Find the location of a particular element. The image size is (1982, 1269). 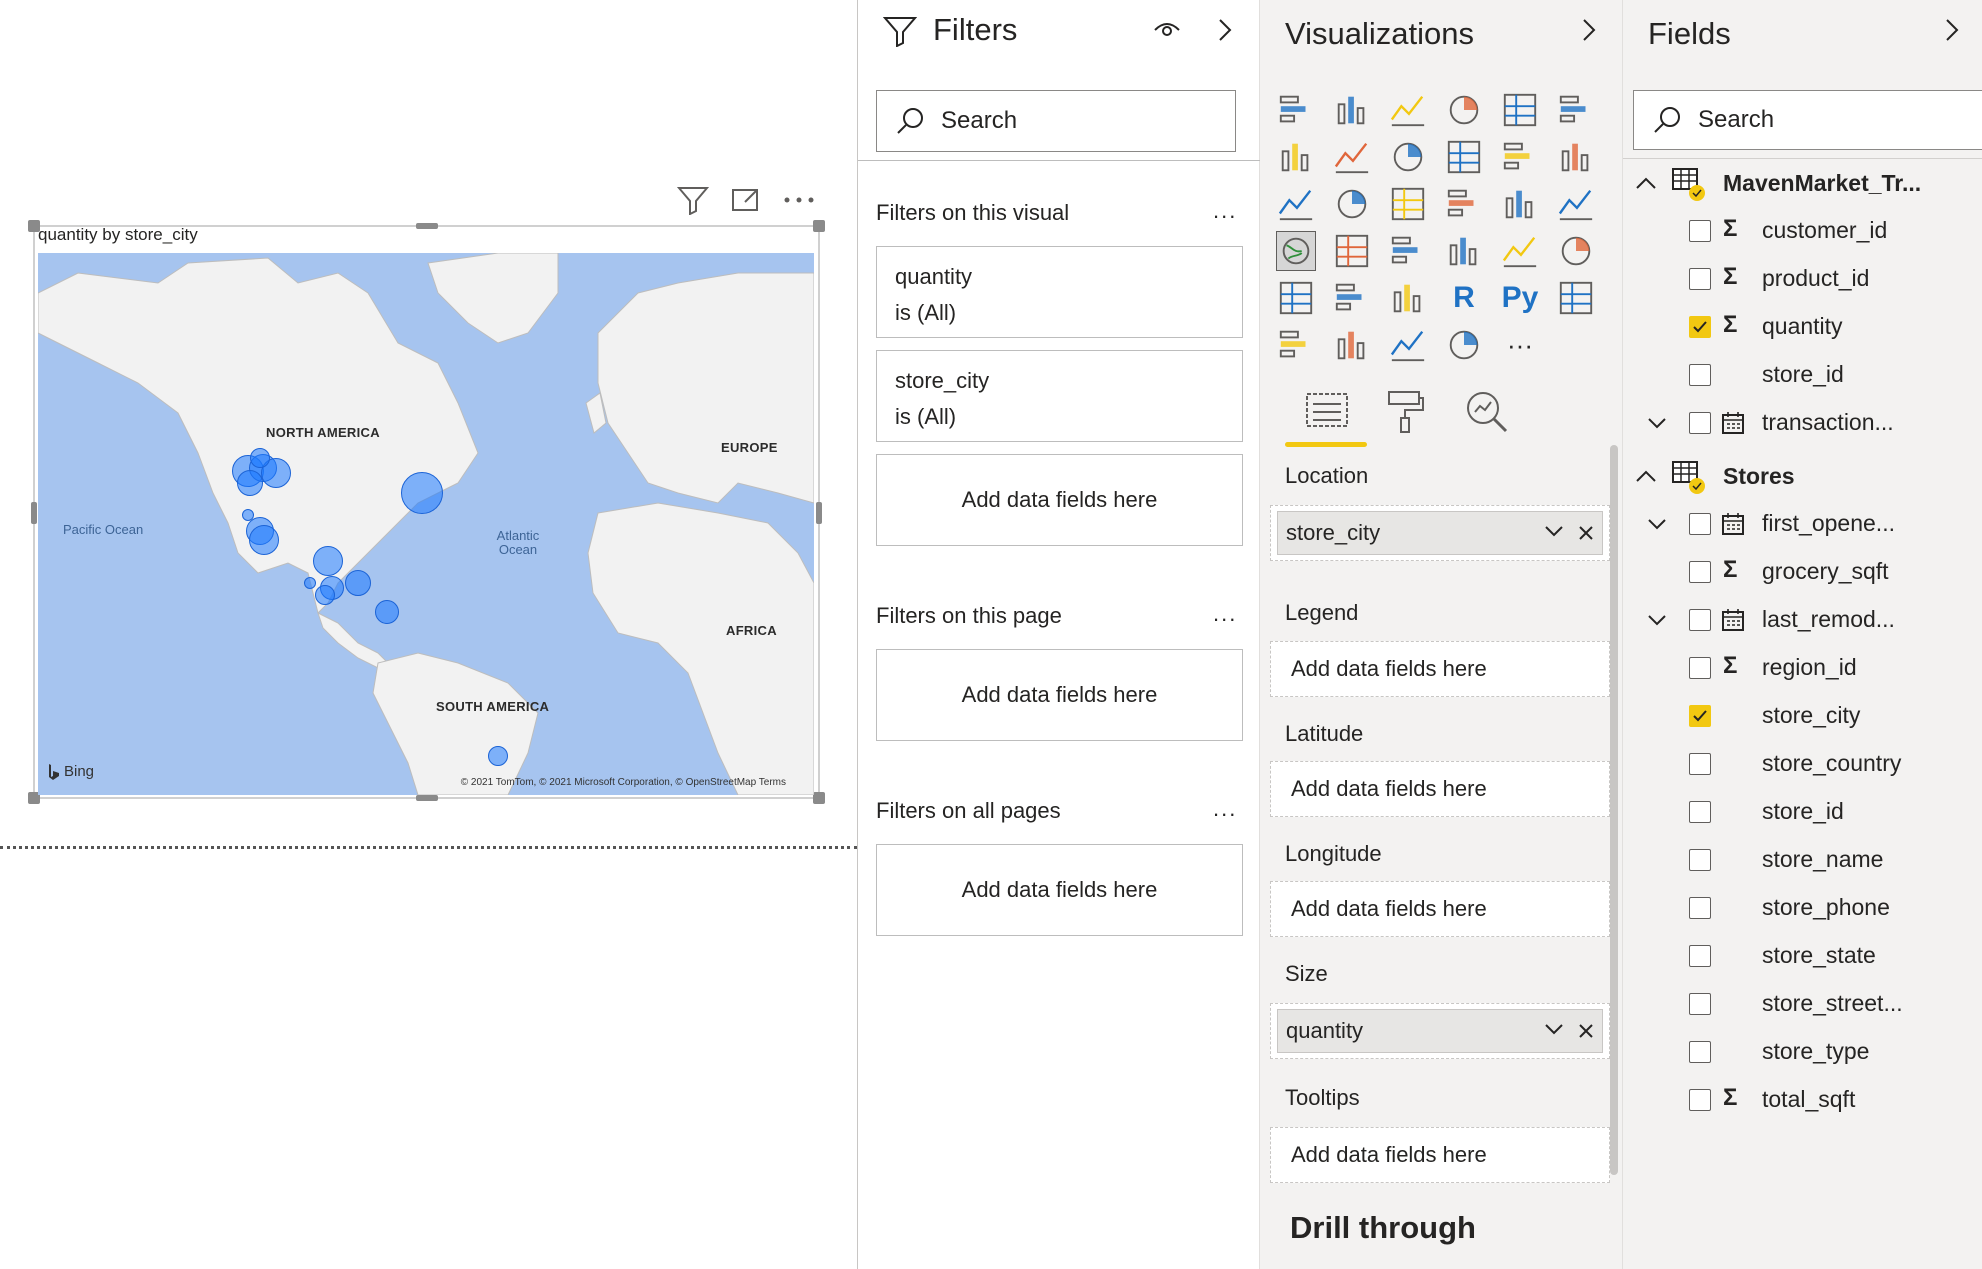

well-location: store_city is located at coordinates (1440, 533).